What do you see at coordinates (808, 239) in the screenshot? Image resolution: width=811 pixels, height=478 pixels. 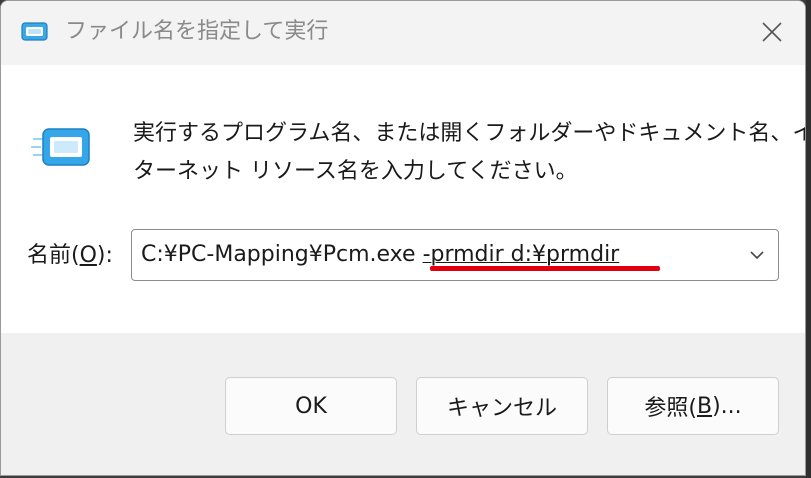 I see `background-window-edge` at bounding box center [808, 239].